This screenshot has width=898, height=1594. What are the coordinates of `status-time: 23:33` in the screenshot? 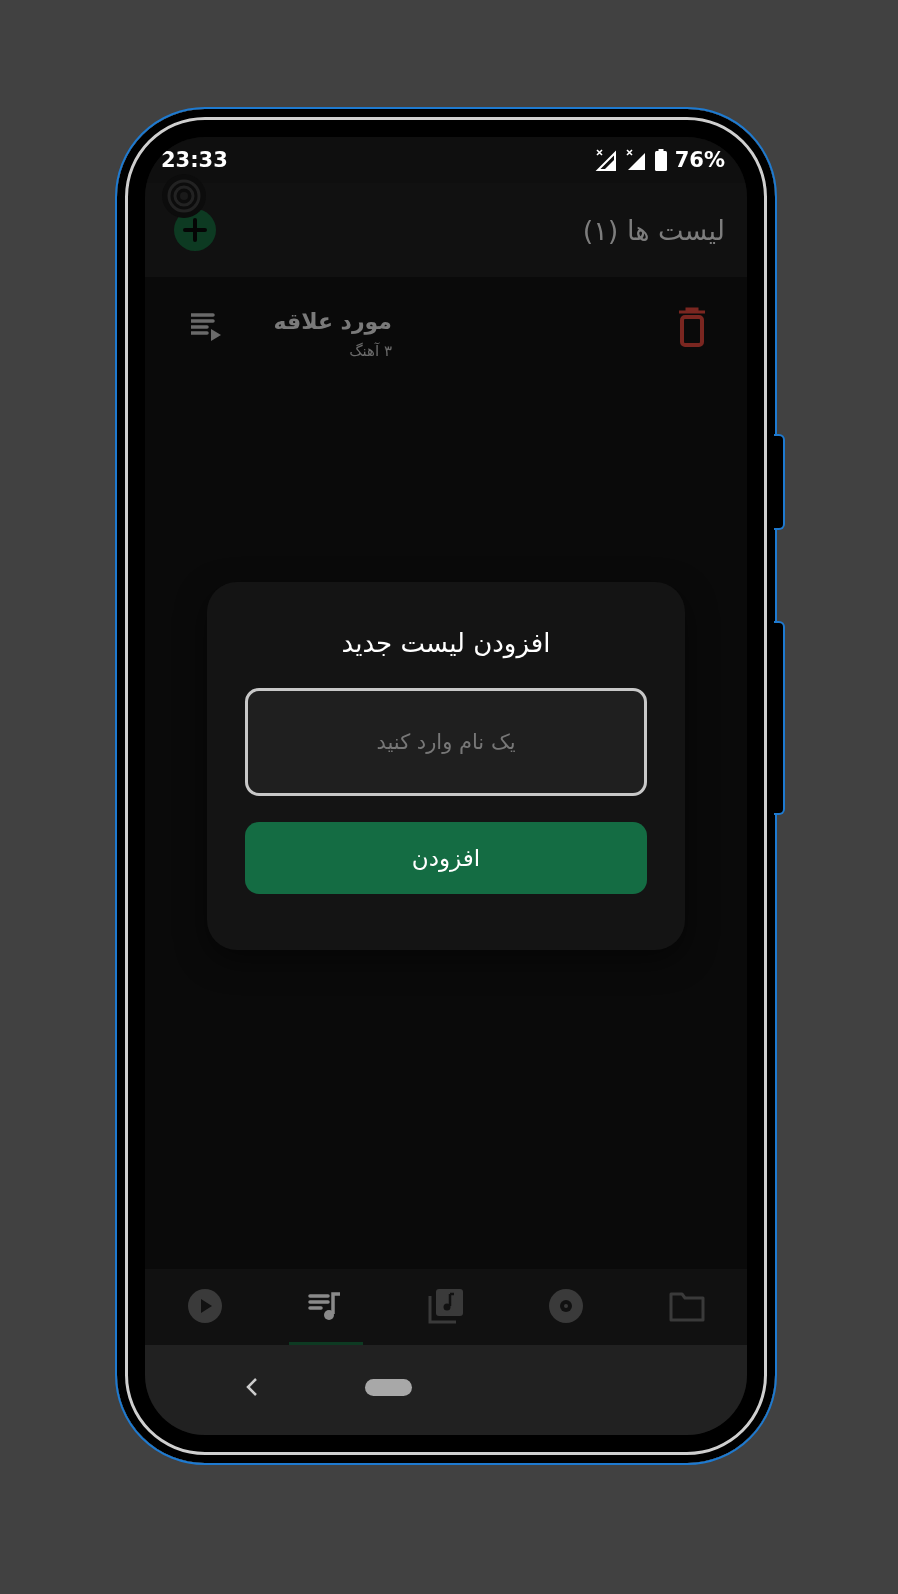 It's located at (194, 160).